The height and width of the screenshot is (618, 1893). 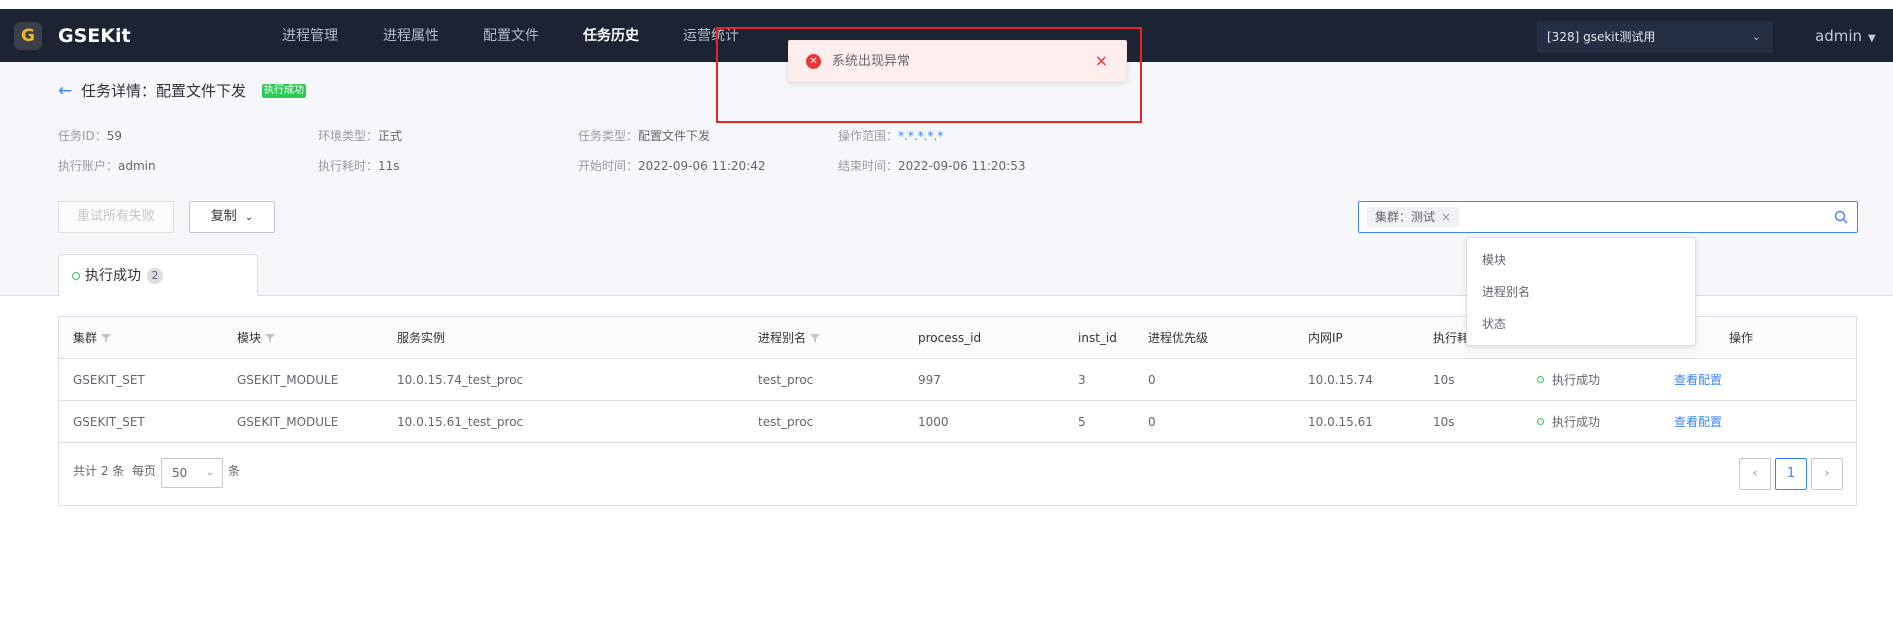 What do you see at coordinates (144, 471) in the screenshot?
I see `pager-per-page-label: 每页` at bounding box center [144, 471].